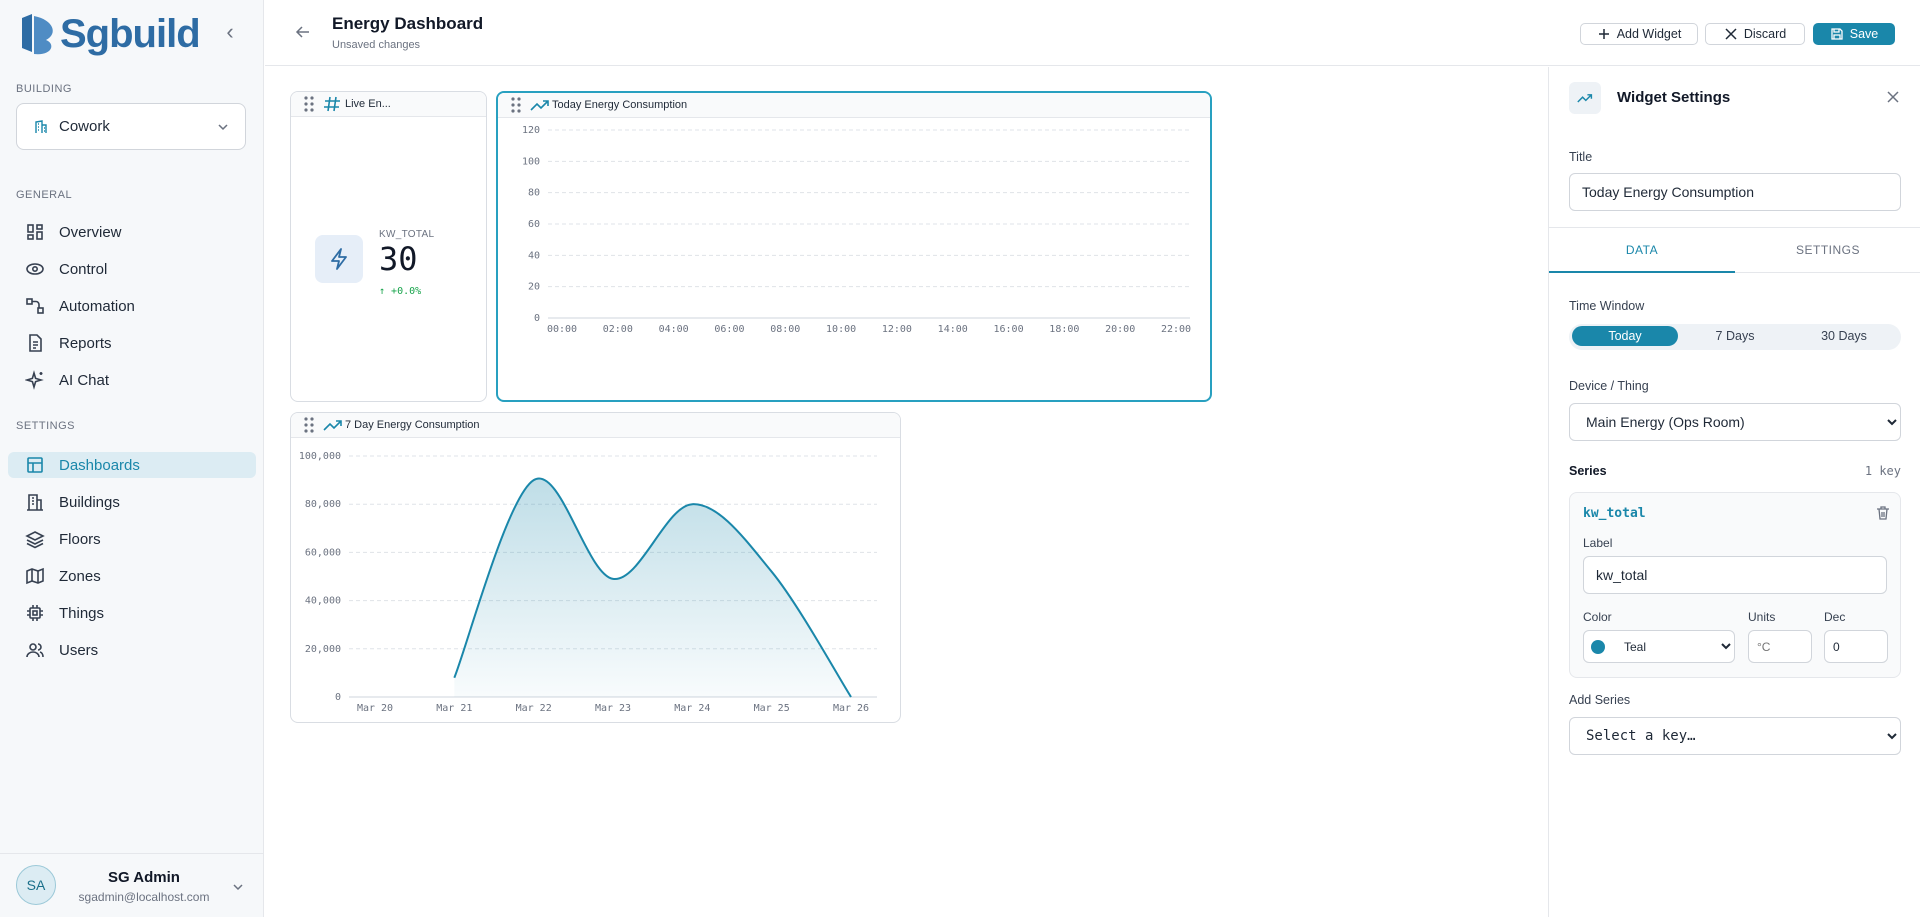  I want to click on sidebar-item-label: Control, so click(83, 269).